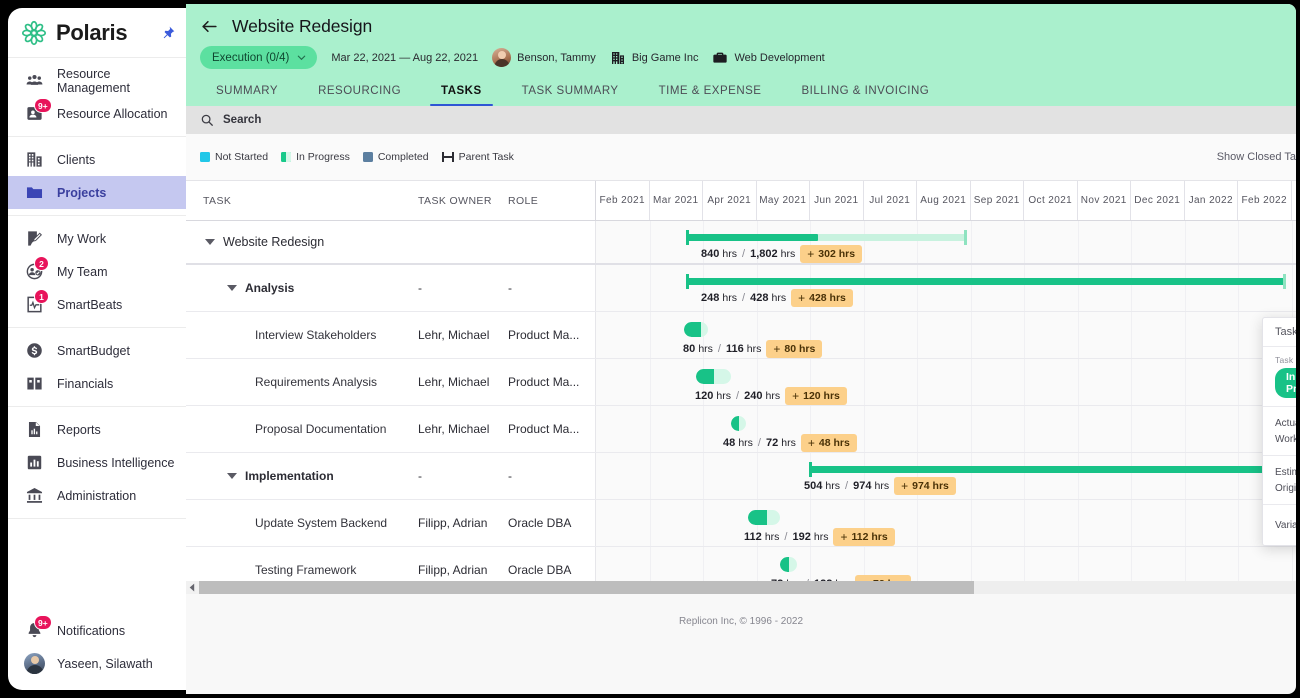 The width and height of the screenshot is (1300, 698). What do you see at coordinates (269, 288) in the screenshot?
I see `task-name: Analysis` at bounding box center [269, 288].